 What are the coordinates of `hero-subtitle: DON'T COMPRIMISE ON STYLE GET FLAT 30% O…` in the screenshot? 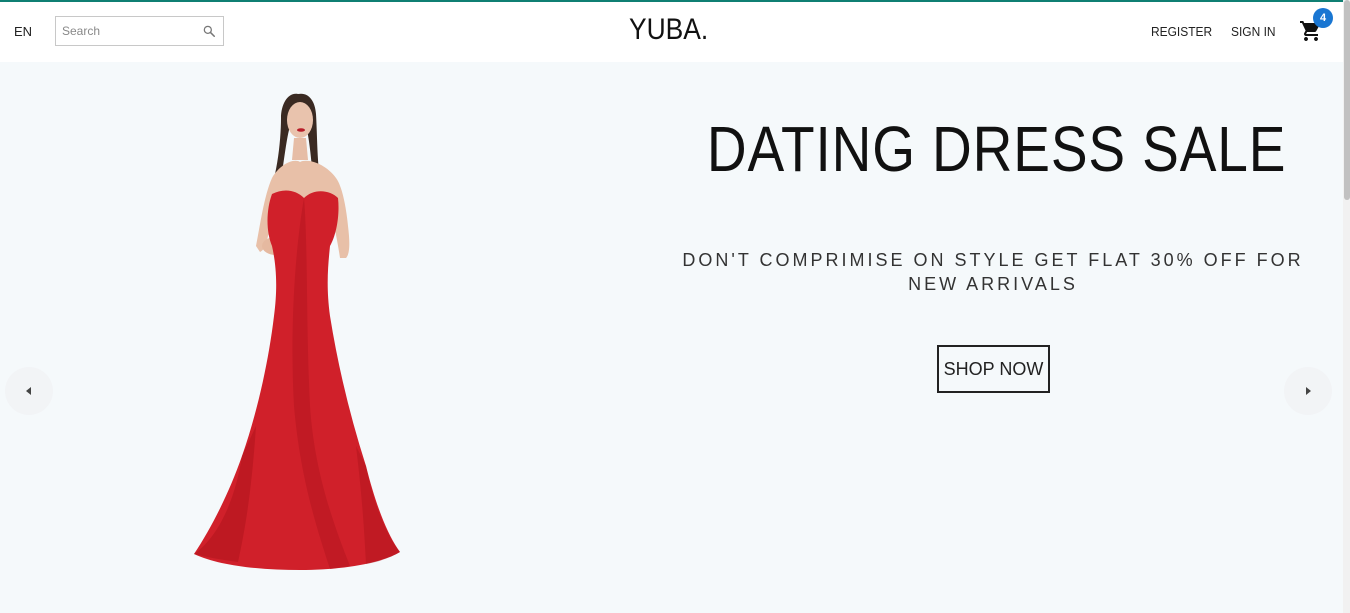 It's located at (993, 272).